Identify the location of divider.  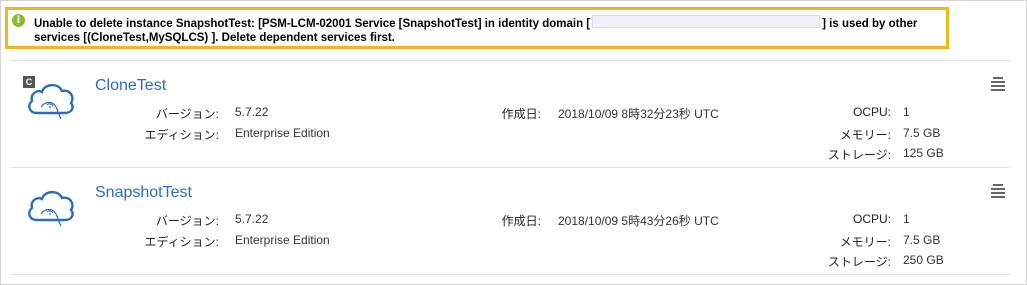
(511, 274).